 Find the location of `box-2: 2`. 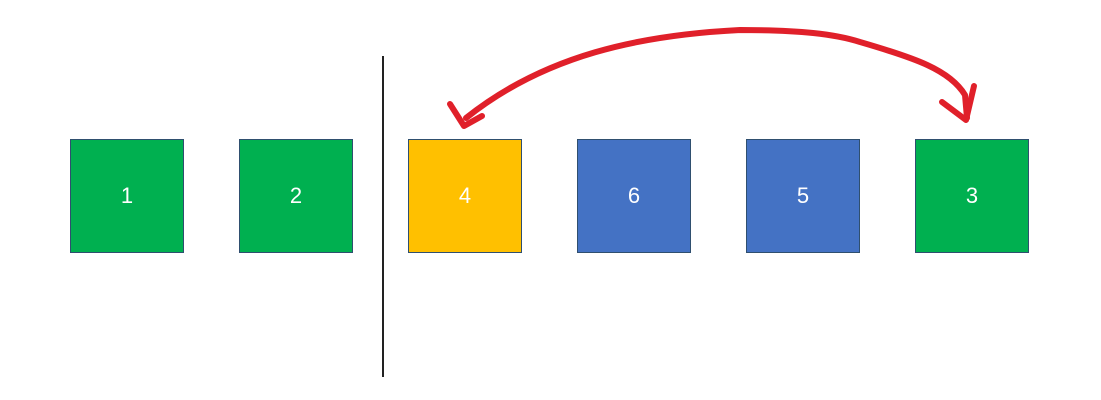

box-2: 2 is located at coordinates (296, 196).